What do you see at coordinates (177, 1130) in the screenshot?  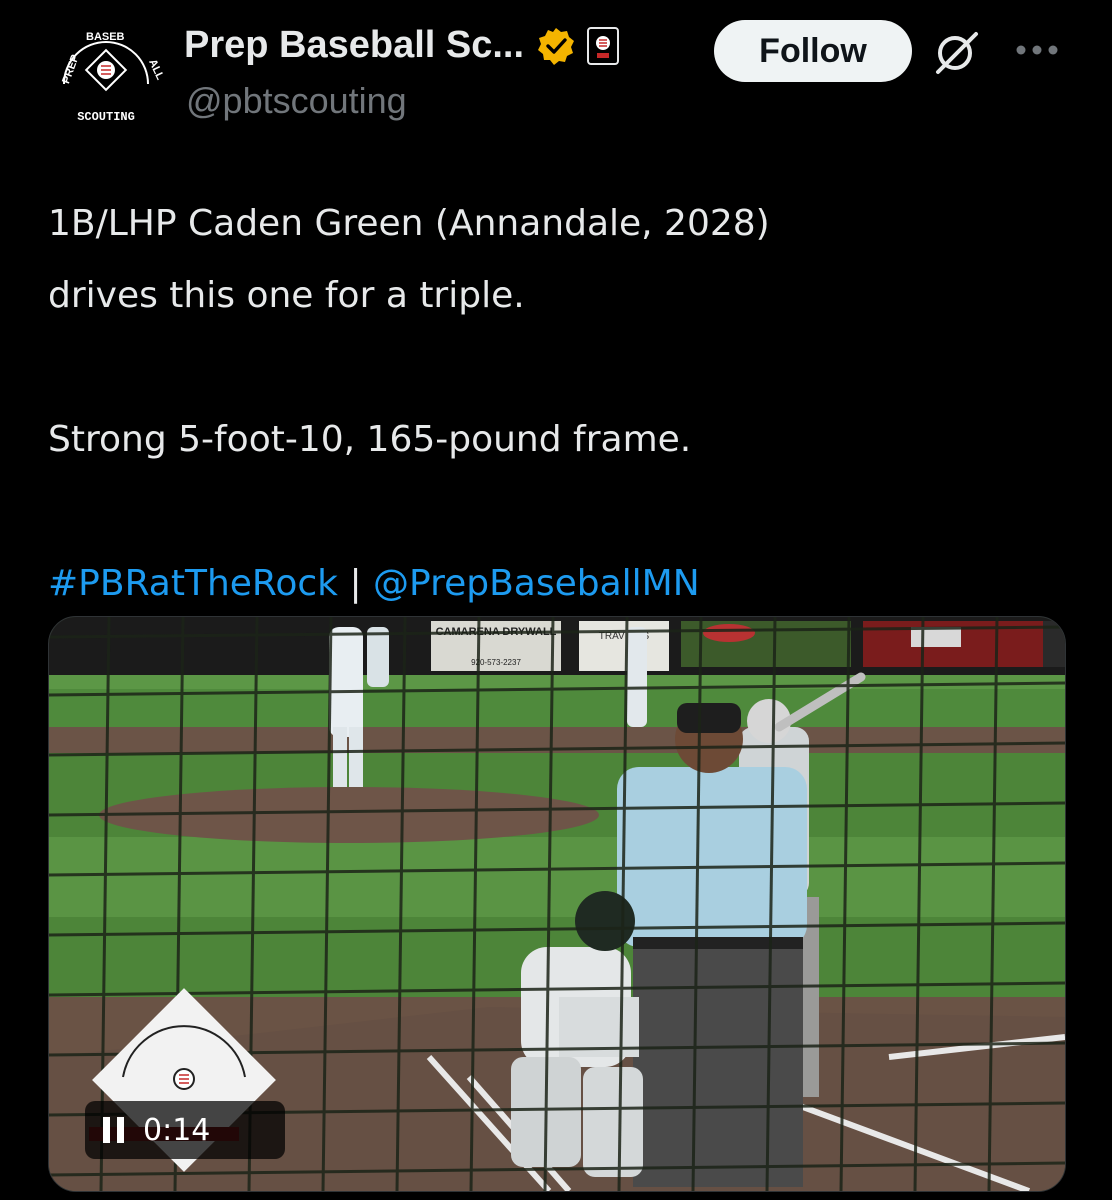 I see `video-elapsed-time: 0:14` at bounding box center [177, 1130].